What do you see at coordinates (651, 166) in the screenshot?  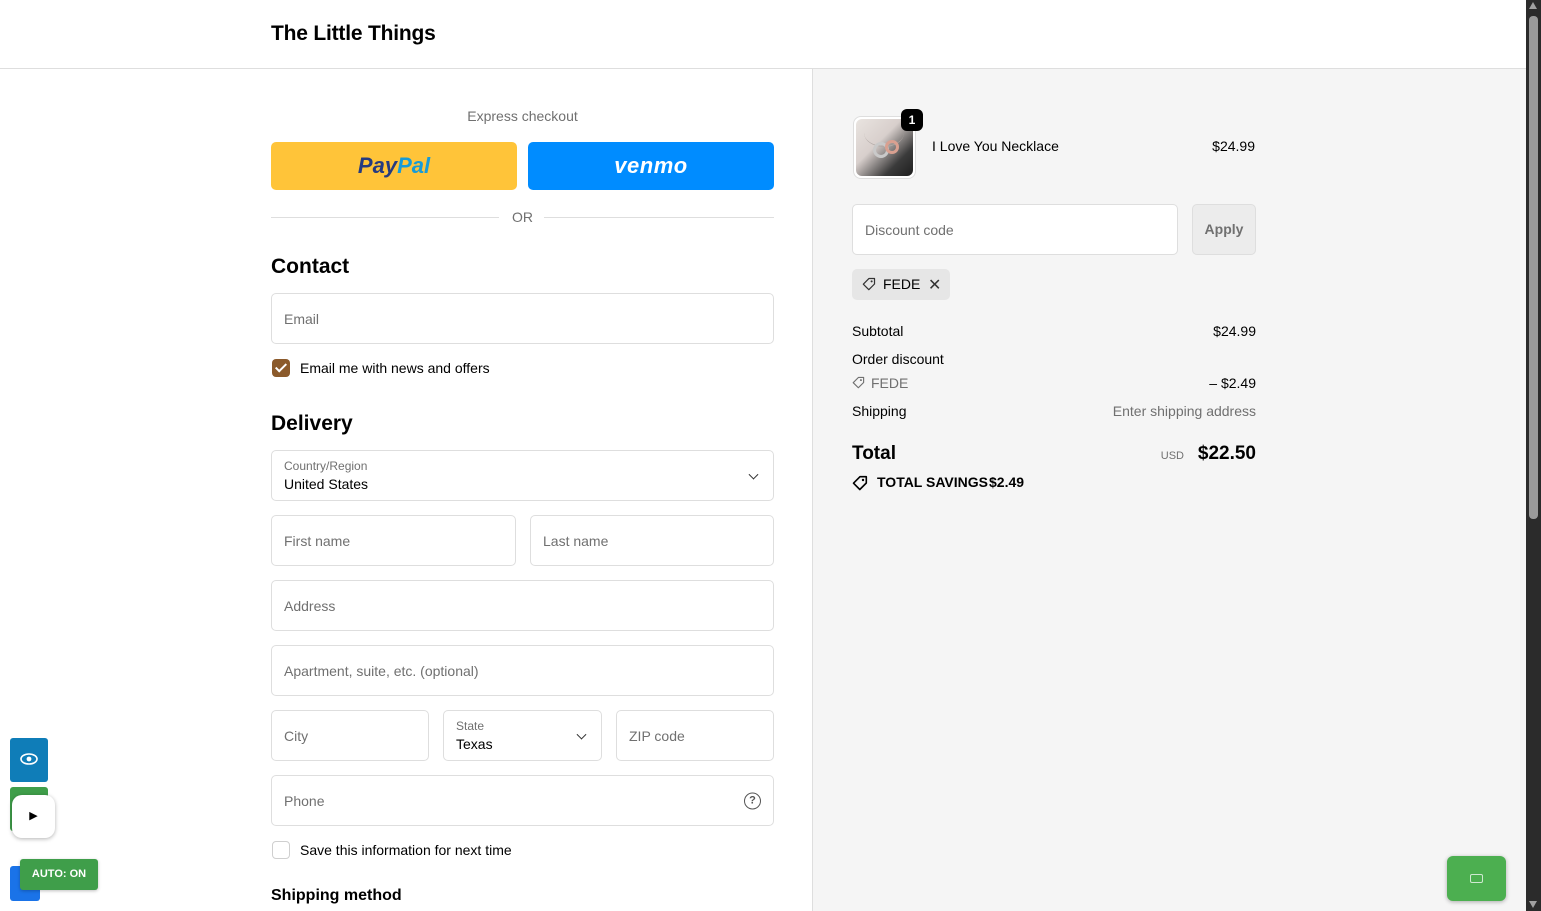 I see `venmo-button: venmo` at bounding box center [651, 166].